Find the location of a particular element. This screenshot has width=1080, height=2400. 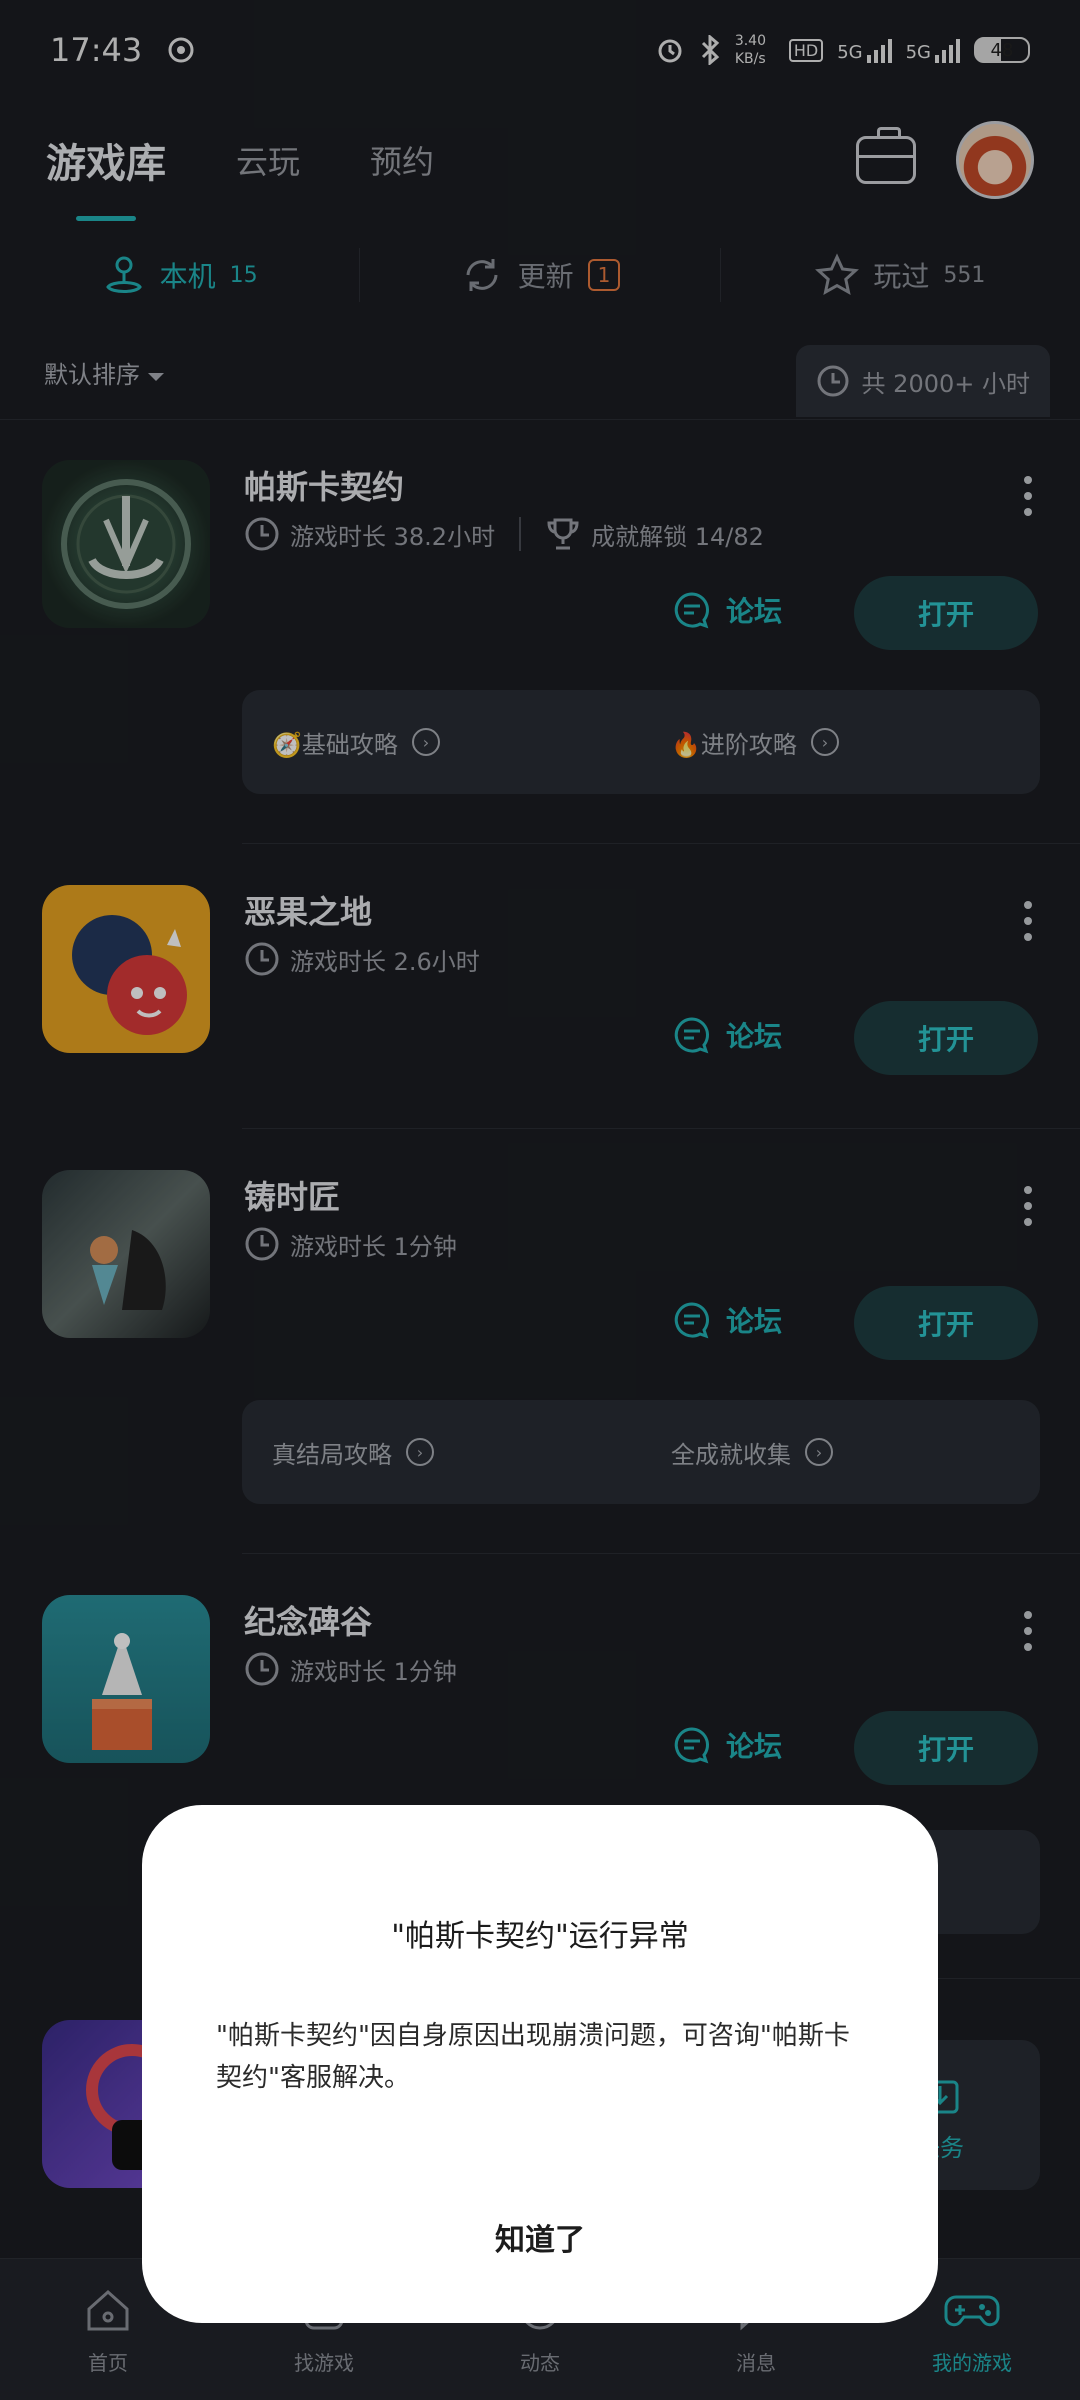

dialog-ok-button: 知道了 is located at coordinates (540, 2237).